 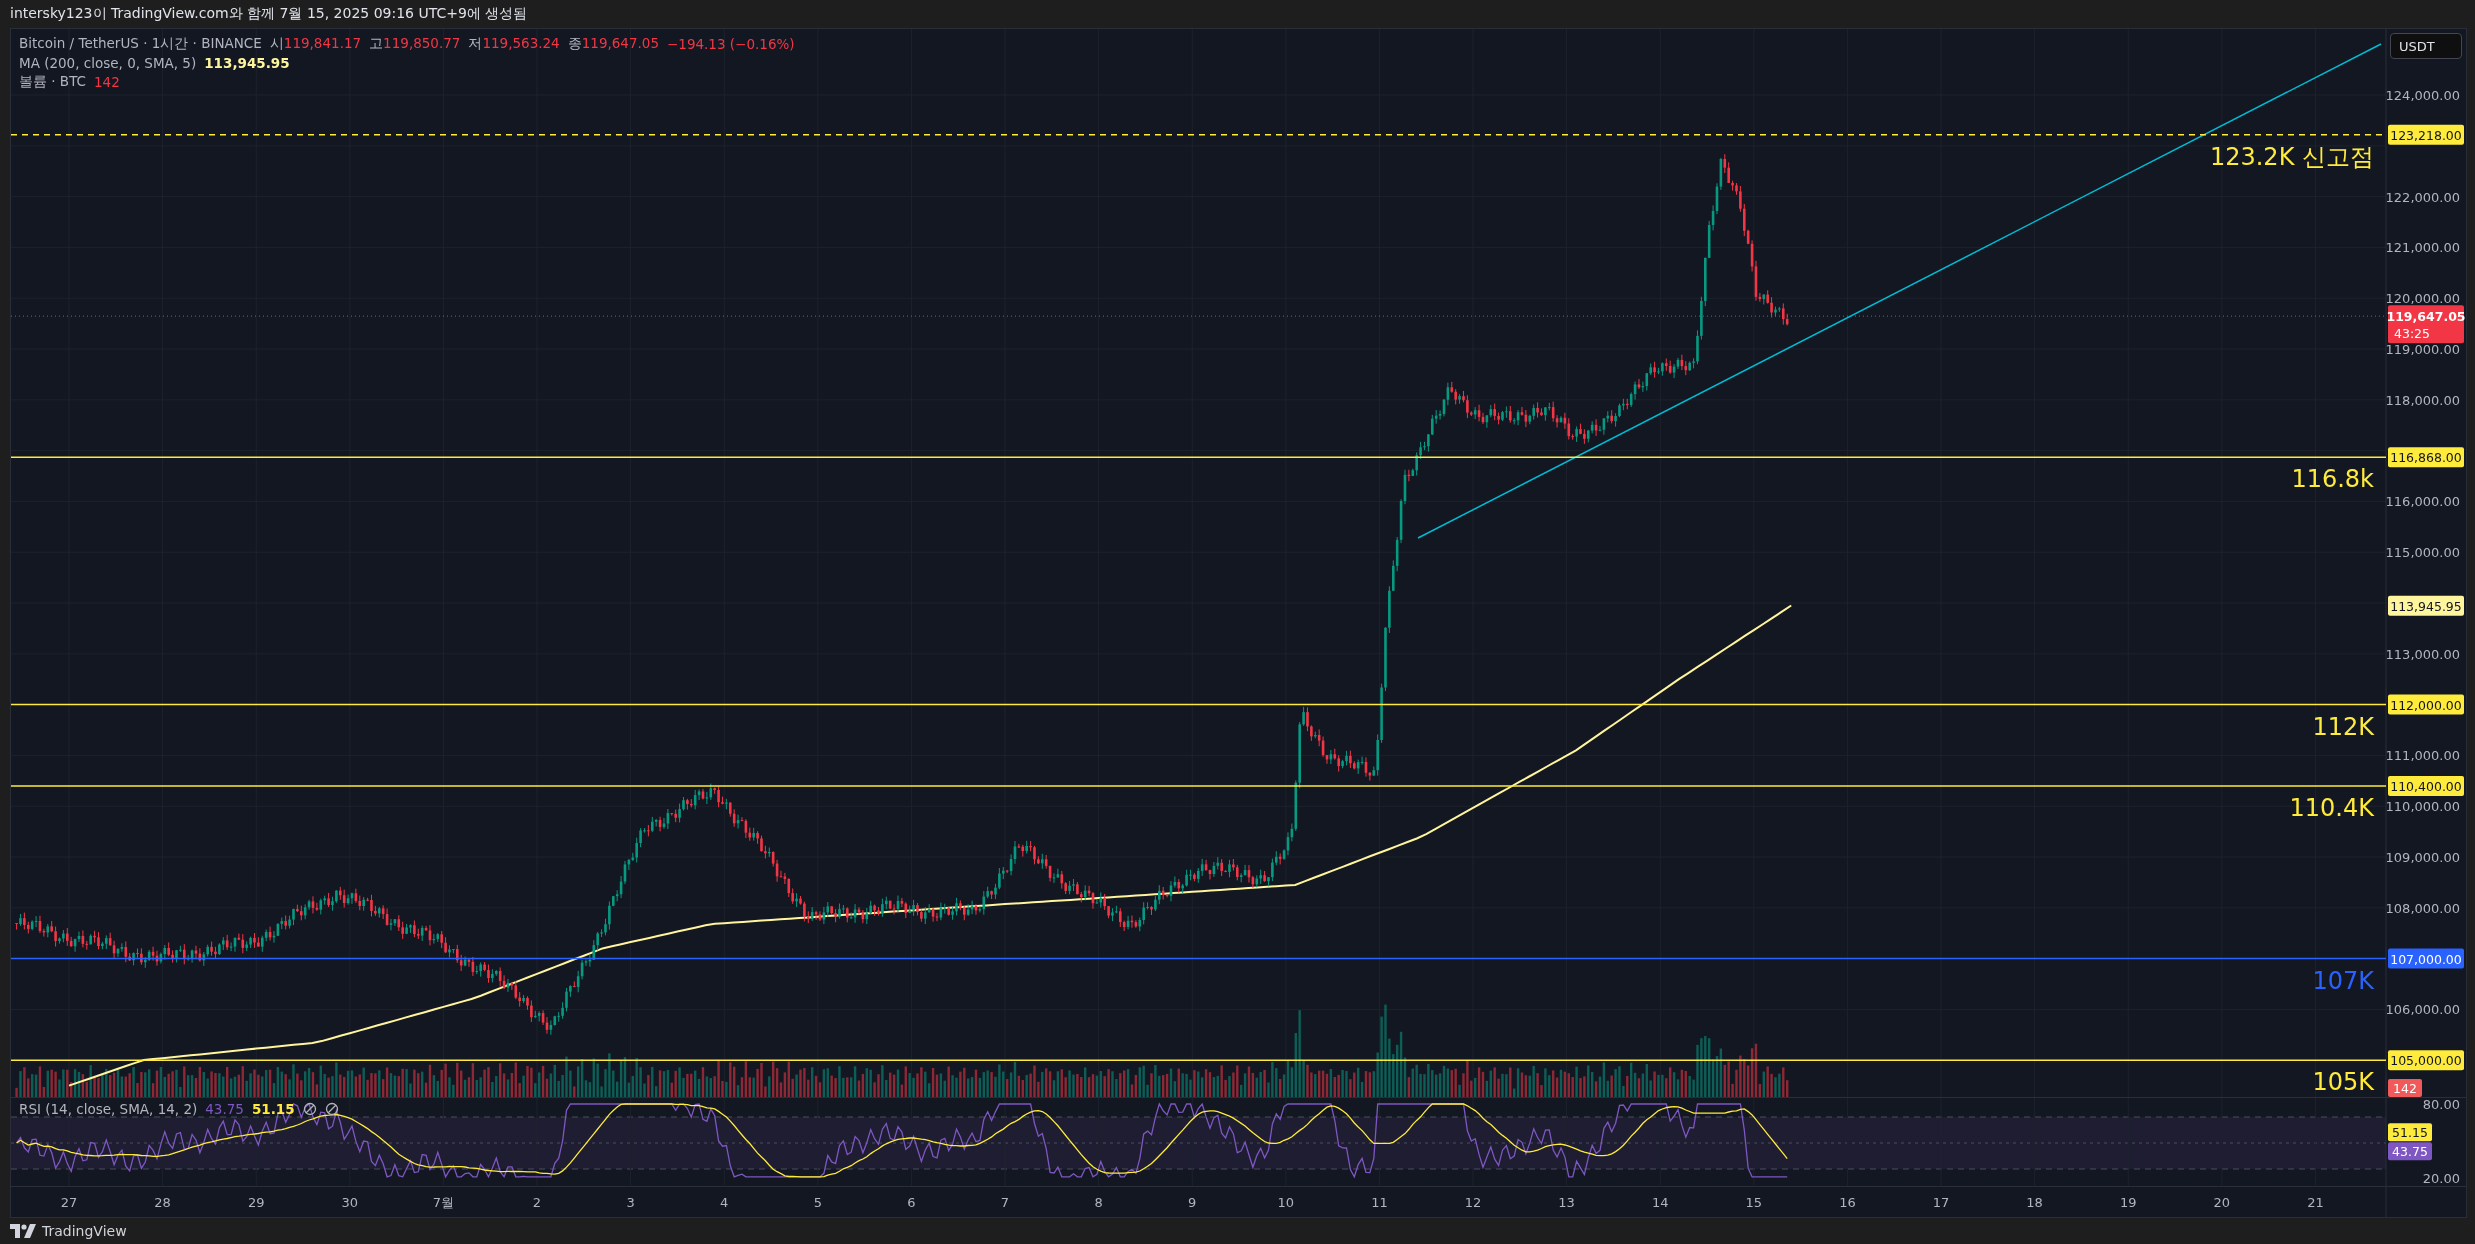 I want to click on price-tag: 112,000.00, so click(x=2426, y=704).